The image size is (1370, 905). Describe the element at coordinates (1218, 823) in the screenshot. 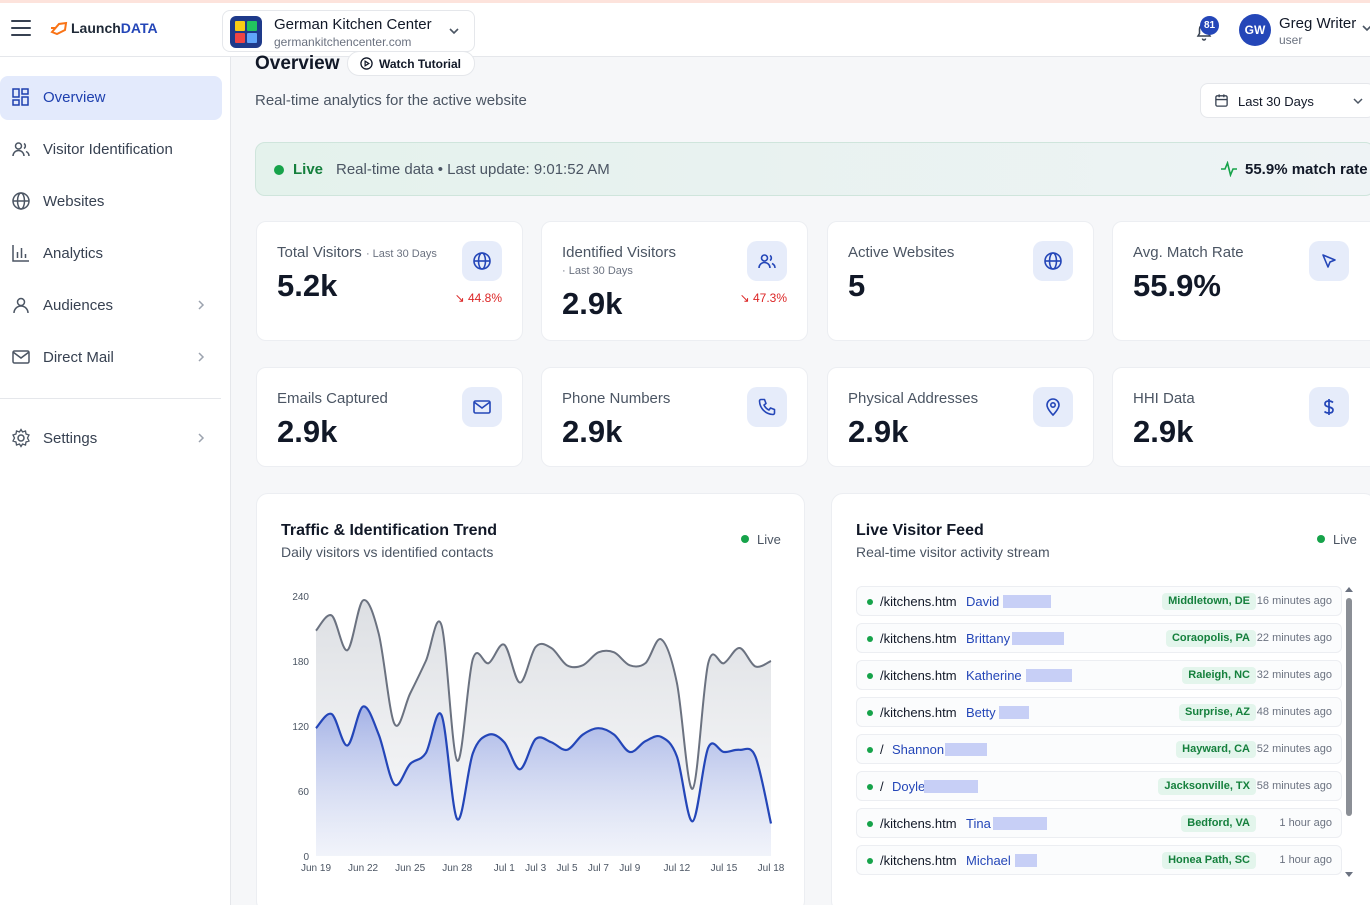

I see `location-badge: Bedford, VA` at that location.